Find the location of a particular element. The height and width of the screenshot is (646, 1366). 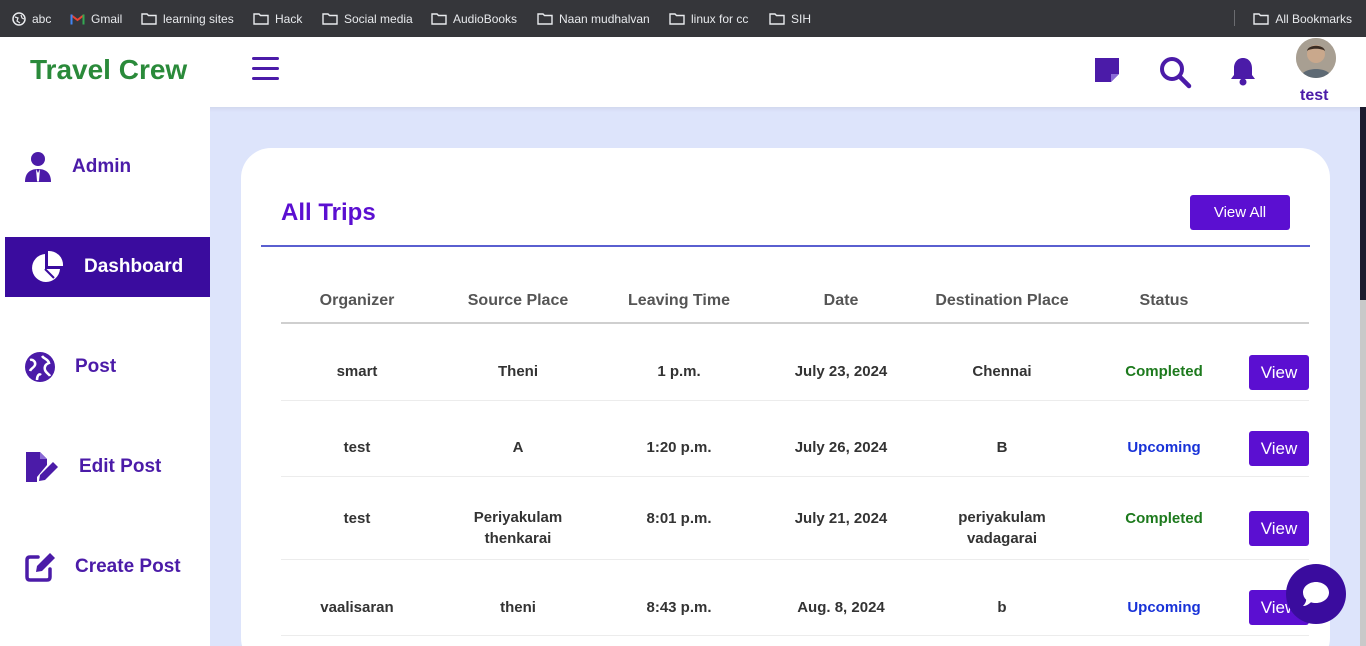

search-button is located at coordinates (1175, 72).